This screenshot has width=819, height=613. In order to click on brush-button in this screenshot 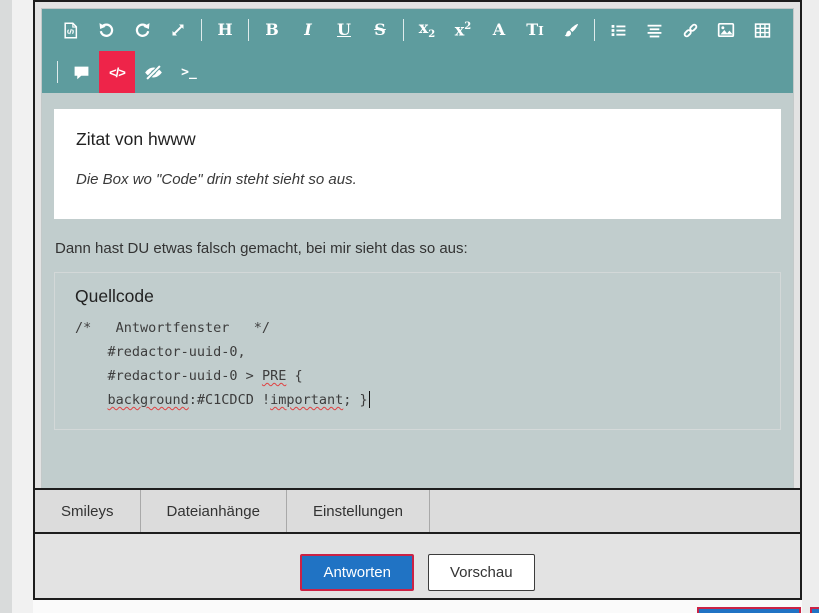, I will do `click(571, 30)`.